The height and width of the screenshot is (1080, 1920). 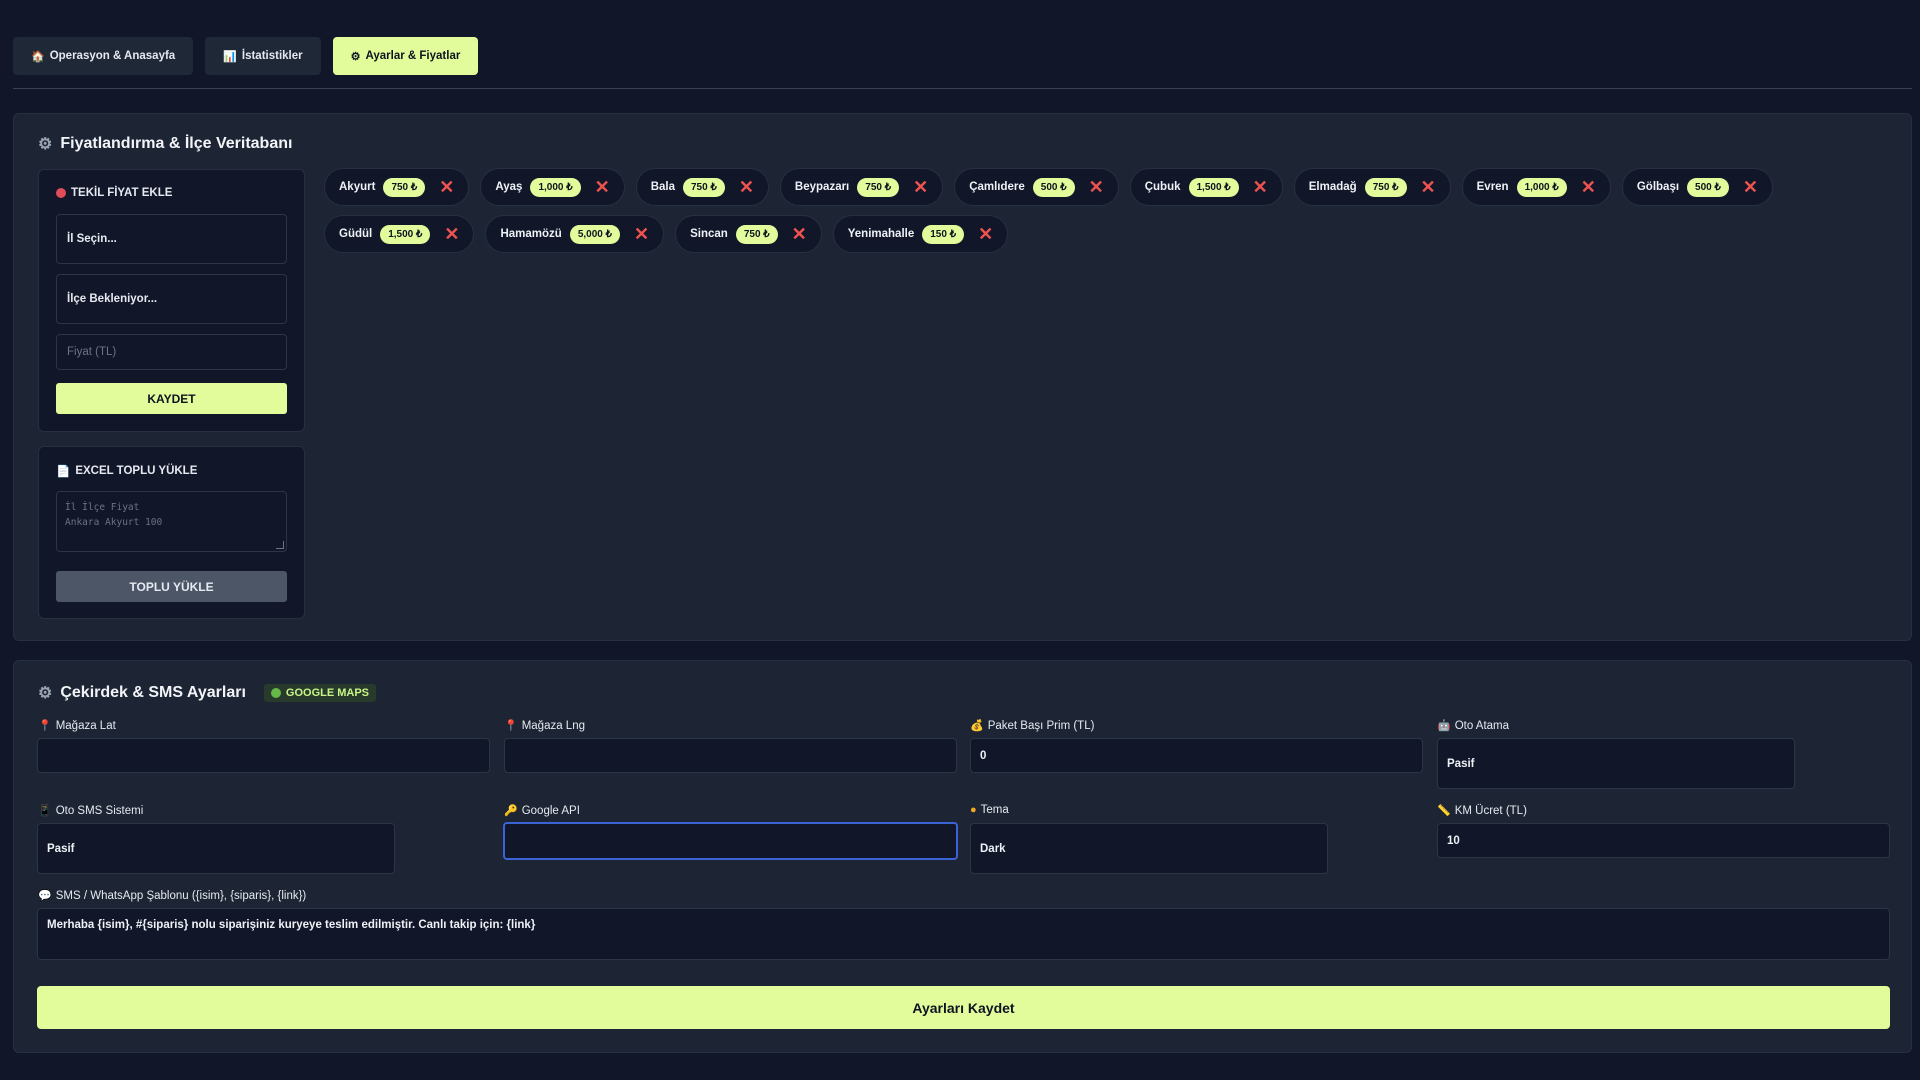 I want to click on label-text: Paket Başı Prim (TL), so click(x=1041, y=725).